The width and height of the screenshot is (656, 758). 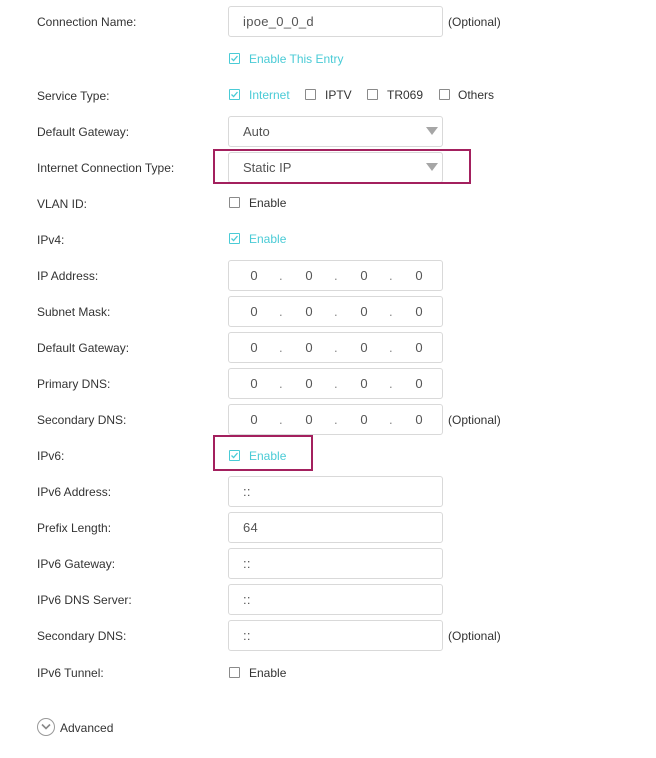 What do you see at coordinates (474, 22) in the screenshot?
I see `connection-name-optional: (Optional)` at bounding box center [474, 22].